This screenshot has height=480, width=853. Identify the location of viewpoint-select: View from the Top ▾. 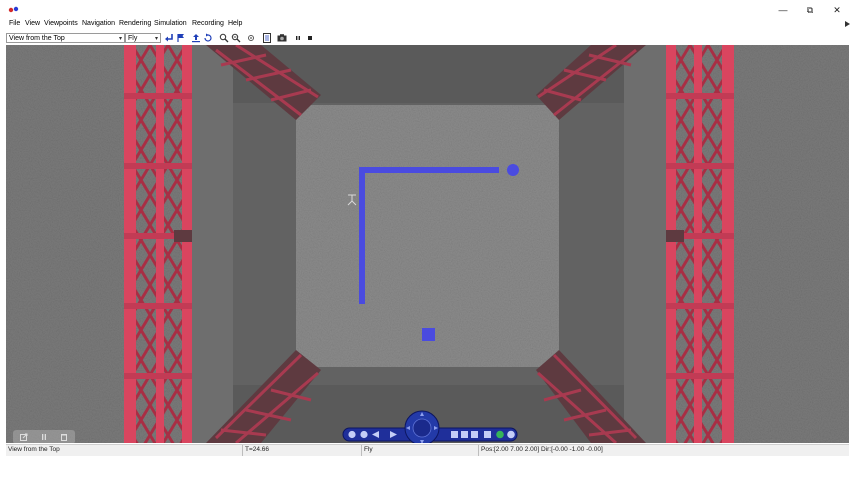
(65, 38).